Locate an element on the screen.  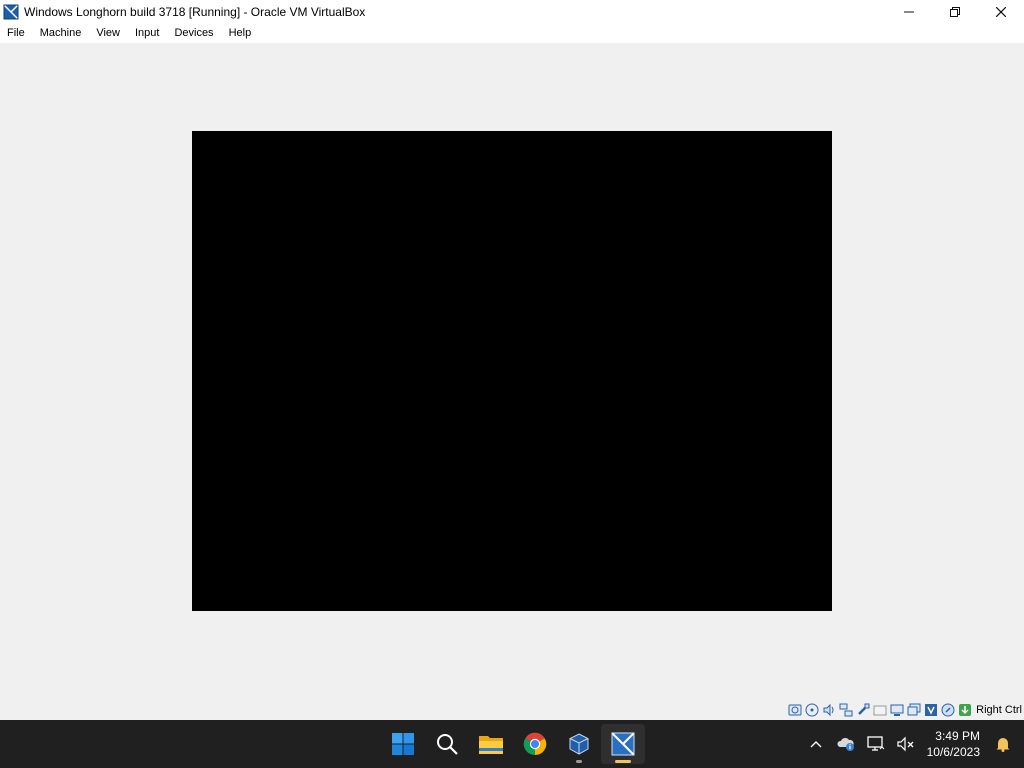
network-icon is located at coordinates (845, 710).